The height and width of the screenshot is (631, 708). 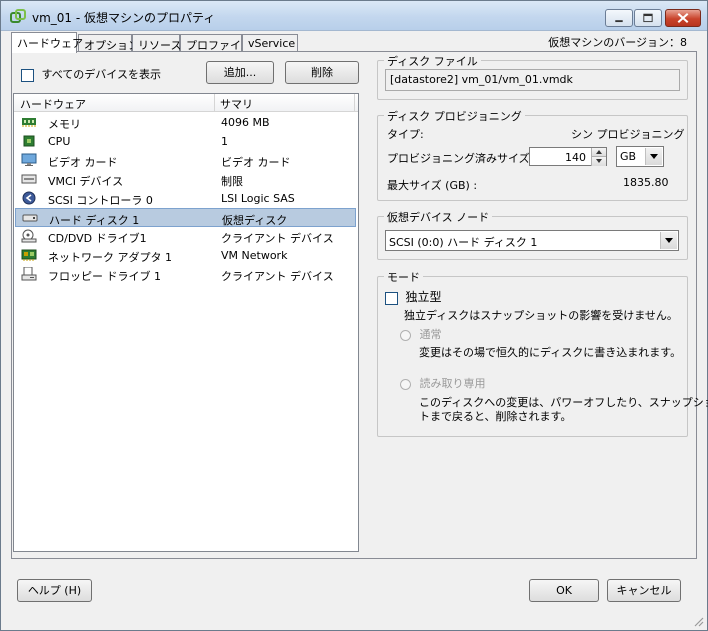 What do you see at coordinates (495, 416) in the screenshot?
I see `read-only-description-line2: トまで戻ると、削除されます。` at bounding box center [495, 416].